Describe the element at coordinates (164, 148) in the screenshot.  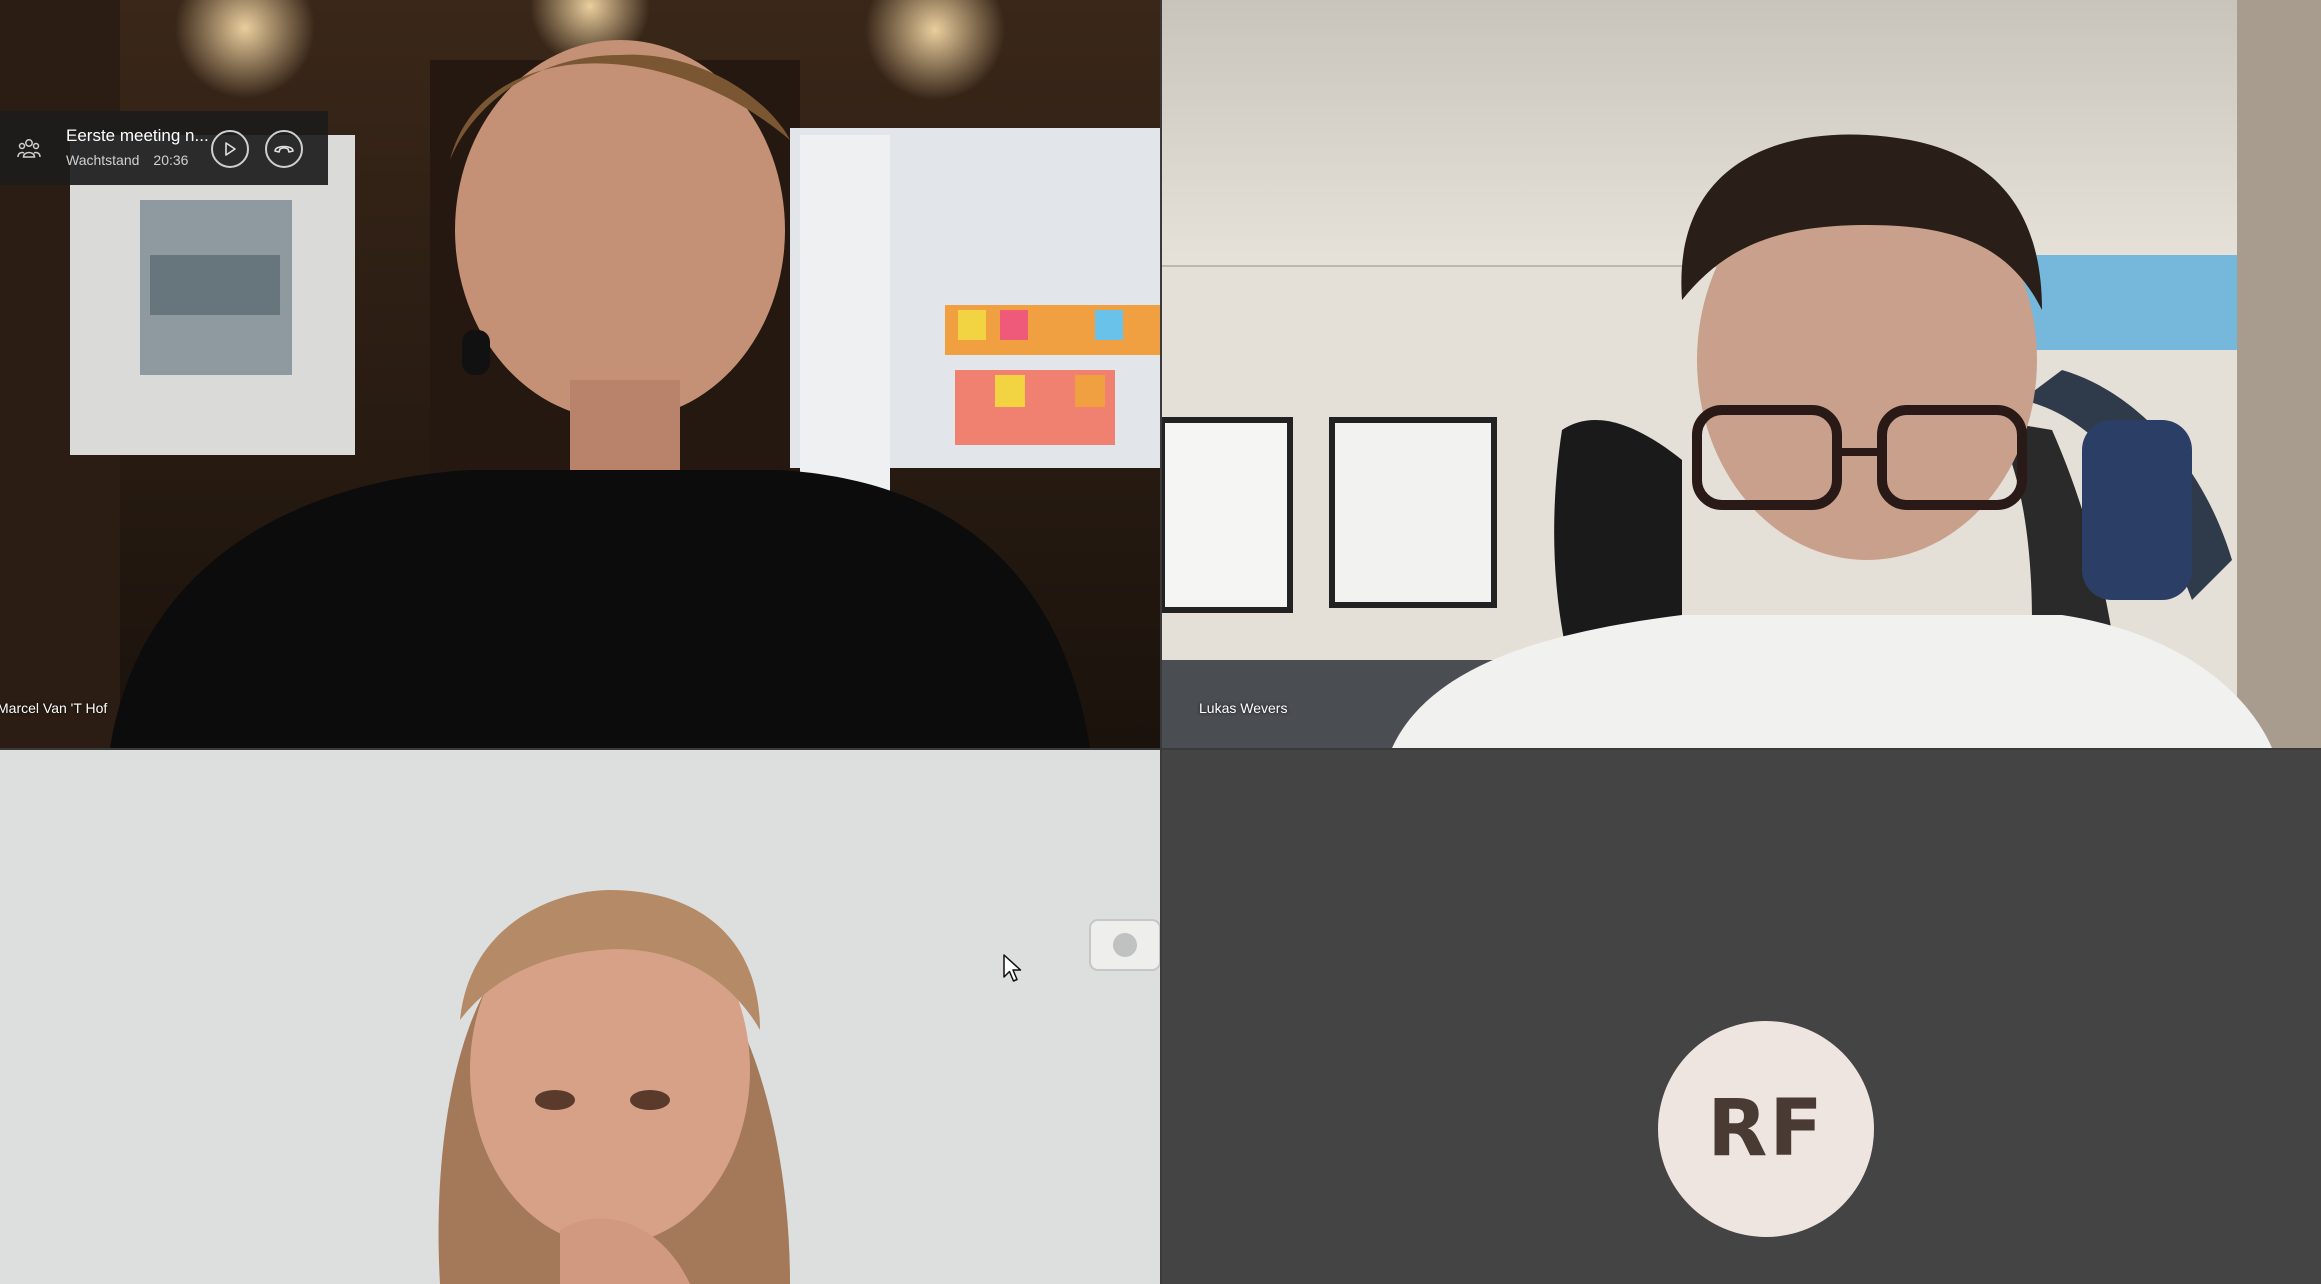
I see `meeting-control-bar: Eerste meeting n... Wachtstand 20:36` at that location.